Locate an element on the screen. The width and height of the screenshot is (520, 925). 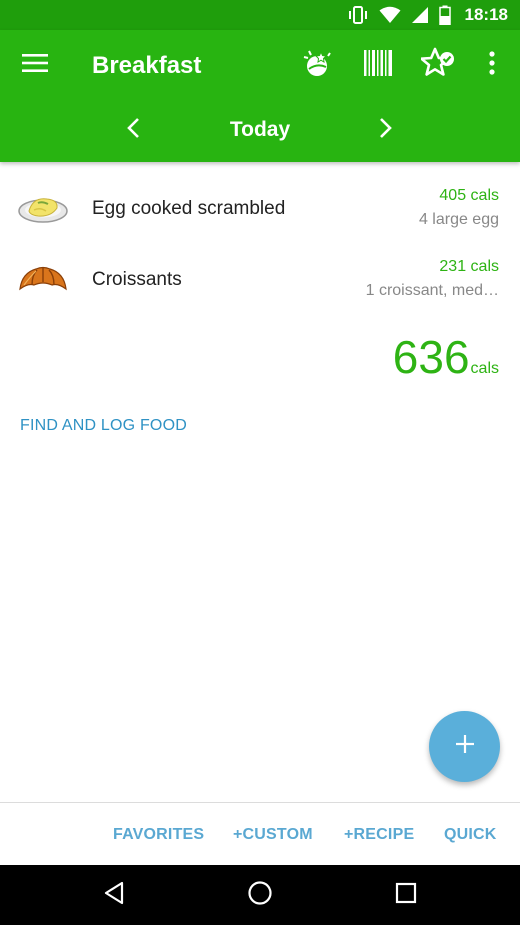
barcode-icon is located at coordinates (378, 65).